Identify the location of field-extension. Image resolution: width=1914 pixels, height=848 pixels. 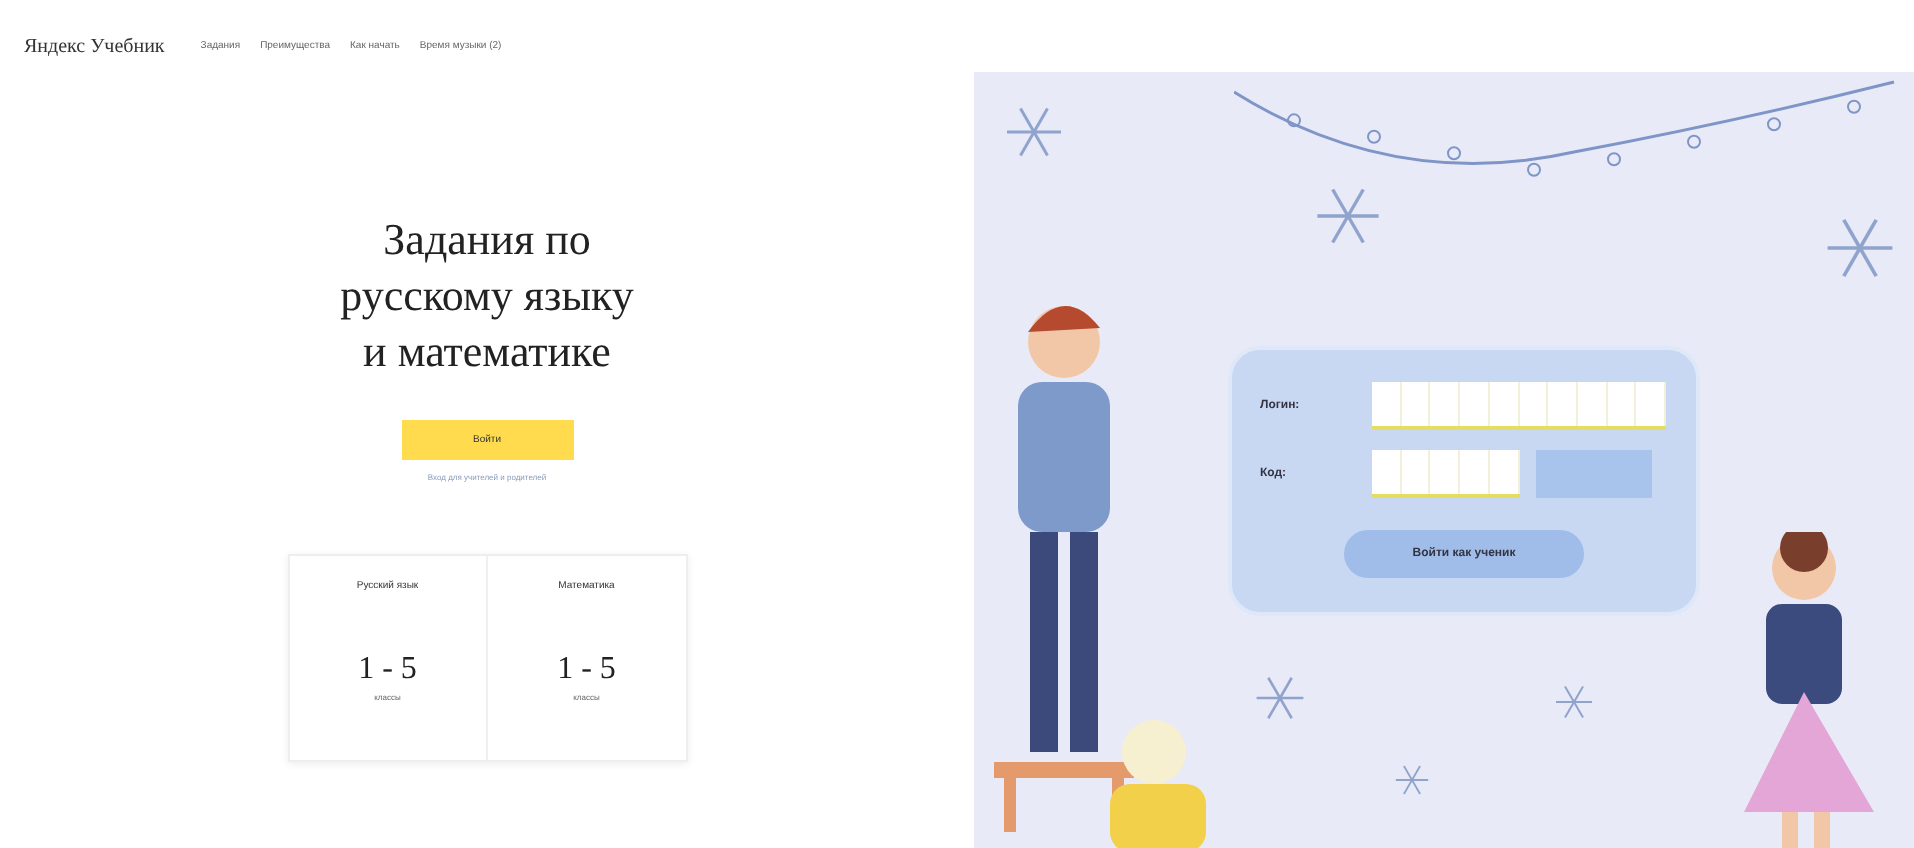
(1593, 473).